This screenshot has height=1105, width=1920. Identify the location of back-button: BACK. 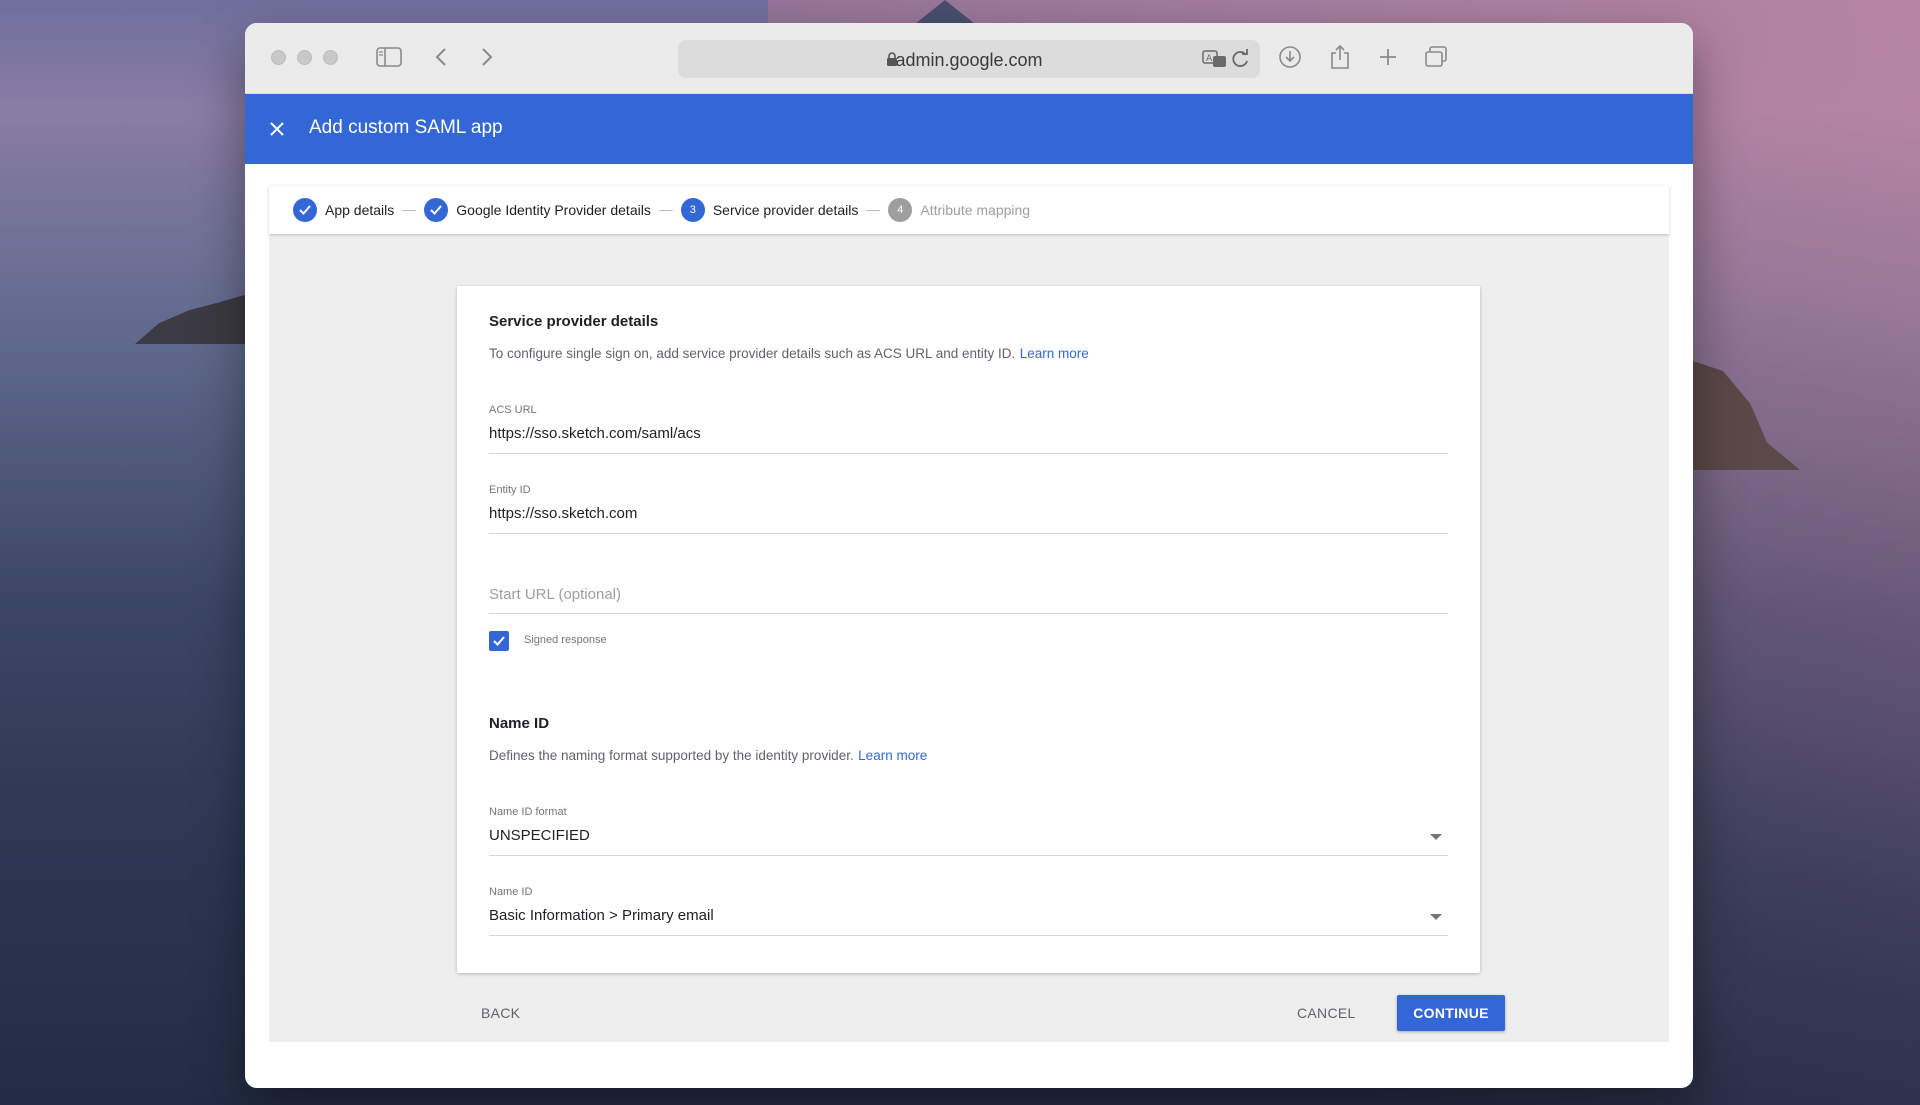
(500, 1013).